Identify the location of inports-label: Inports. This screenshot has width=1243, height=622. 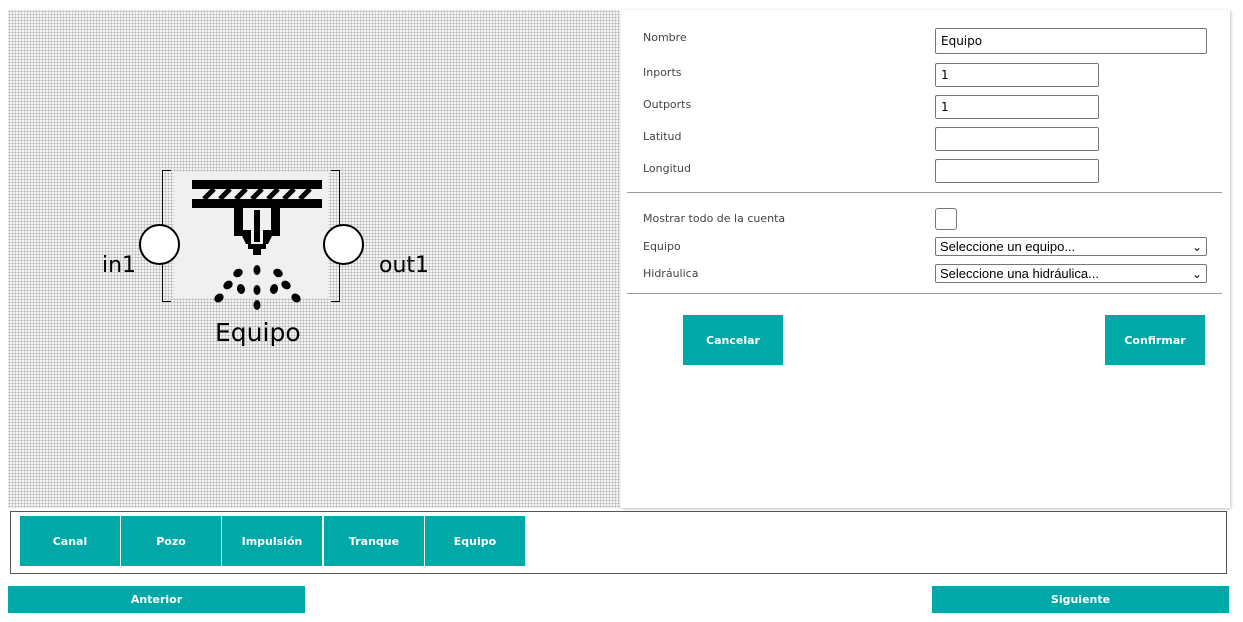
(662, 72).